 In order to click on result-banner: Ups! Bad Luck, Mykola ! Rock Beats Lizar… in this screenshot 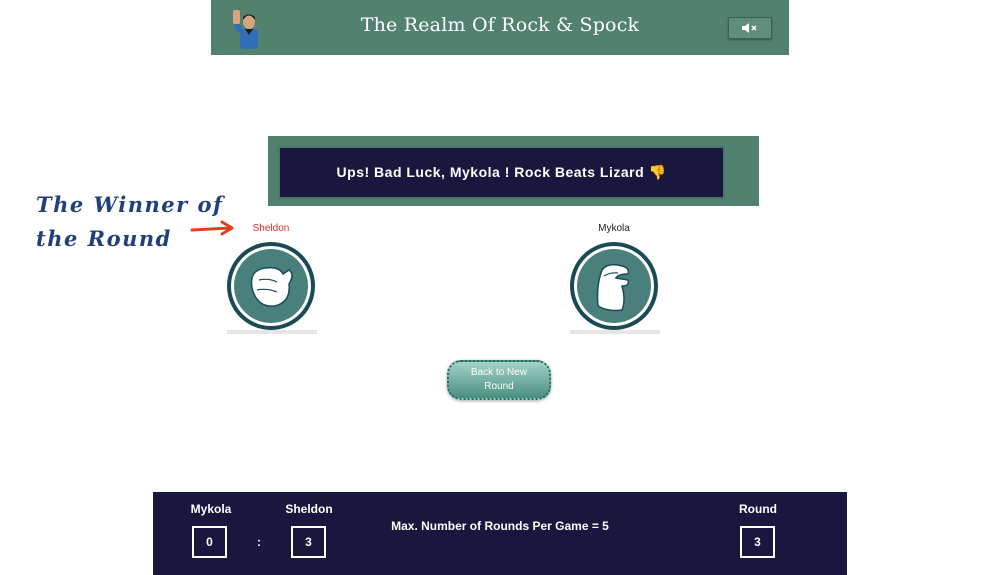, I will do `click(513, 171)`.